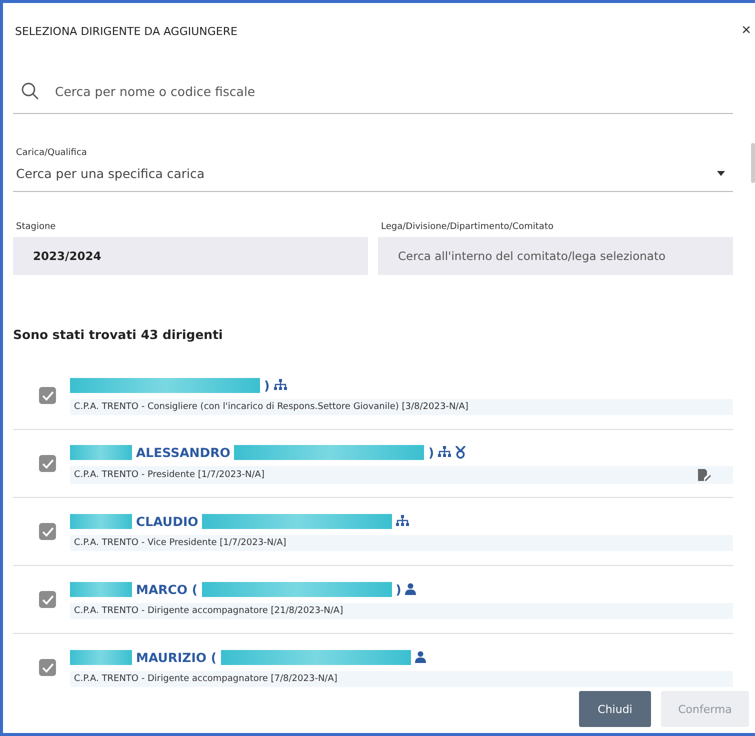 The image size is (755, 736). I want to click on edit-document-icon, so click(704, 475).